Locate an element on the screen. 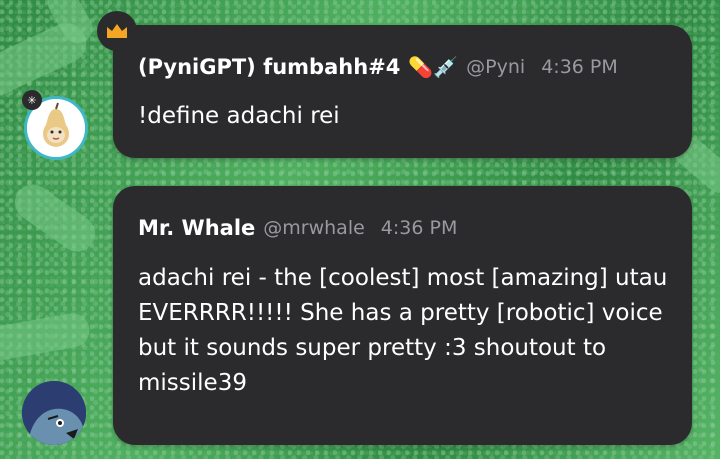 The image size is (720, 459). crown-icon is located at coordinates (117, 31).